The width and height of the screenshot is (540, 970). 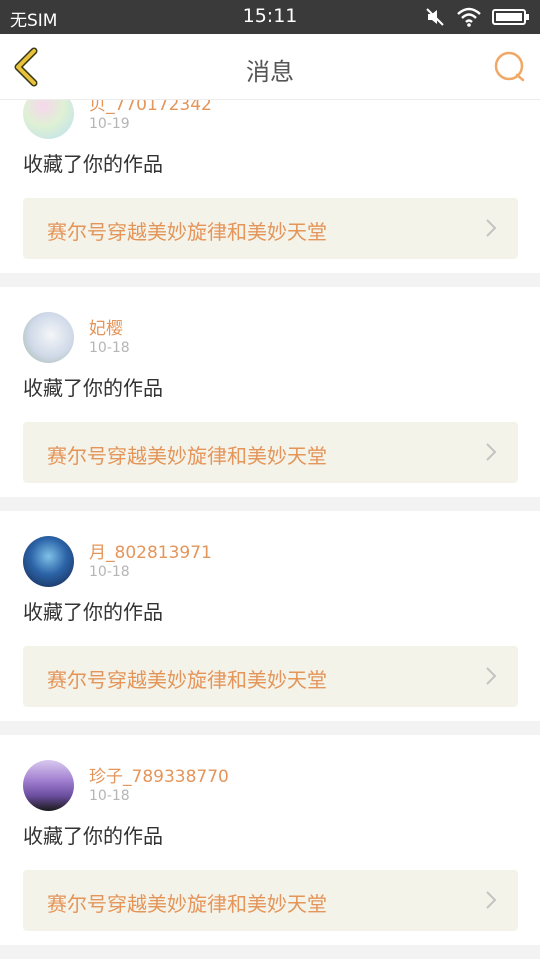 What do you see at coordinates (109, 124) in the screenshot?
I see `message-date: 10-19` at bounding box center [109, 124].